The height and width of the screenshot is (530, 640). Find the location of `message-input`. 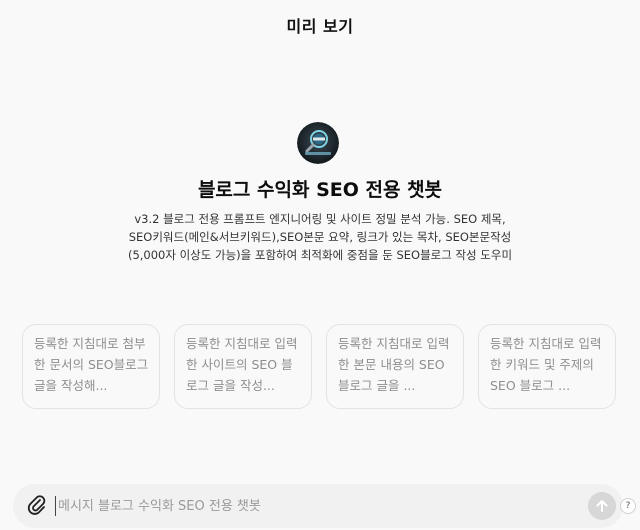

message-input is located at coordinates (316, 506).